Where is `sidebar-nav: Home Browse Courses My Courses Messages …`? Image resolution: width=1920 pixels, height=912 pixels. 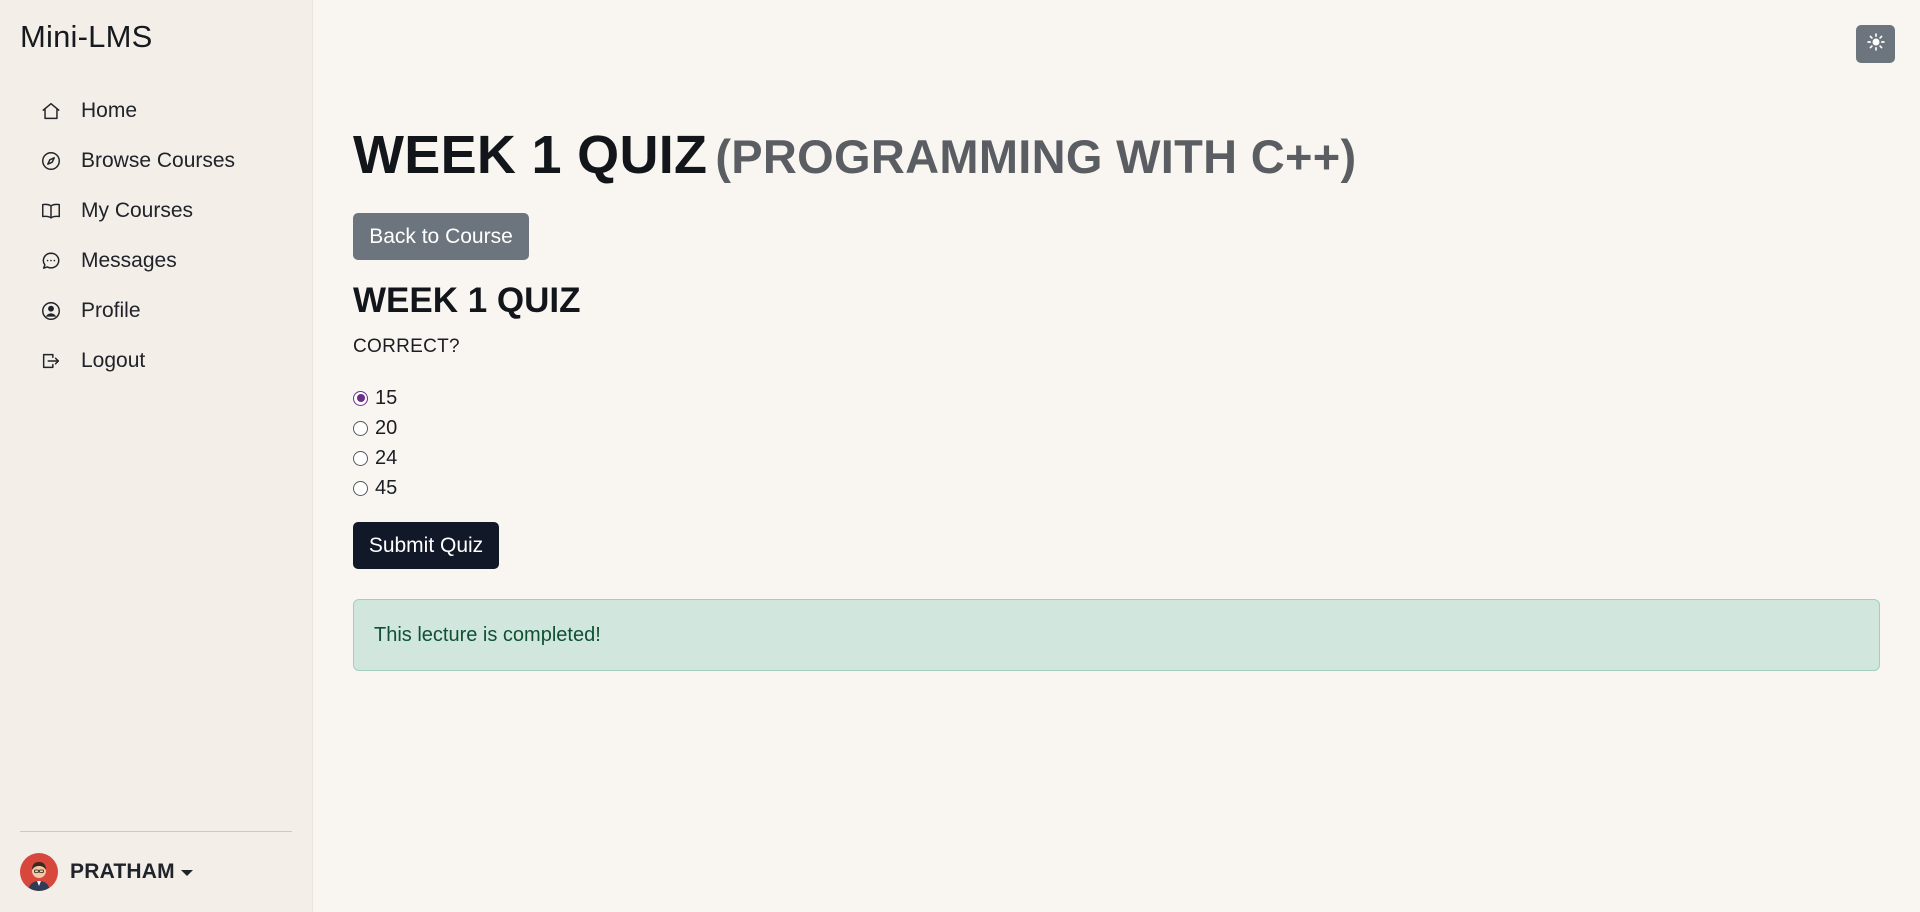
sidebar-nav: Home Browse Courses My Courses Messages … is located at coordinates (156, 236).